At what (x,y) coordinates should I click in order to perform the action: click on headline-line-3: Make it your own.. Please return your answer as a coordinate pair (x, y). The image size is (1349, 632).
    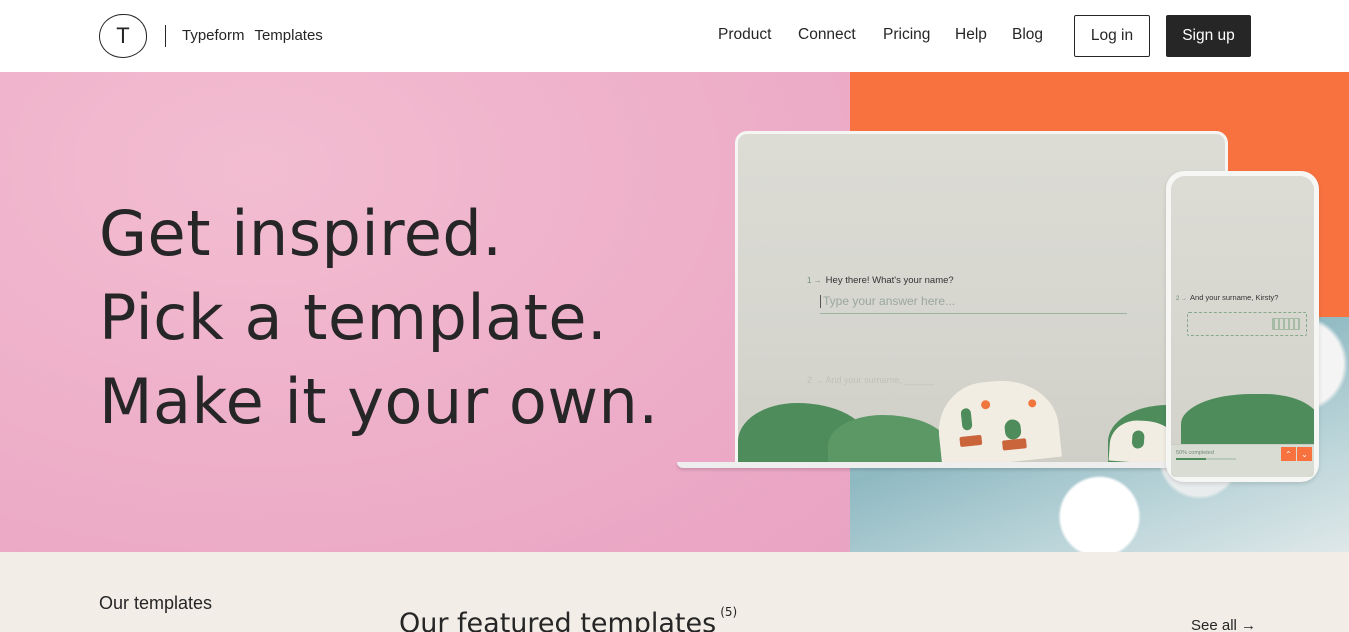
    Looking at the image, I should click on (379, 401).